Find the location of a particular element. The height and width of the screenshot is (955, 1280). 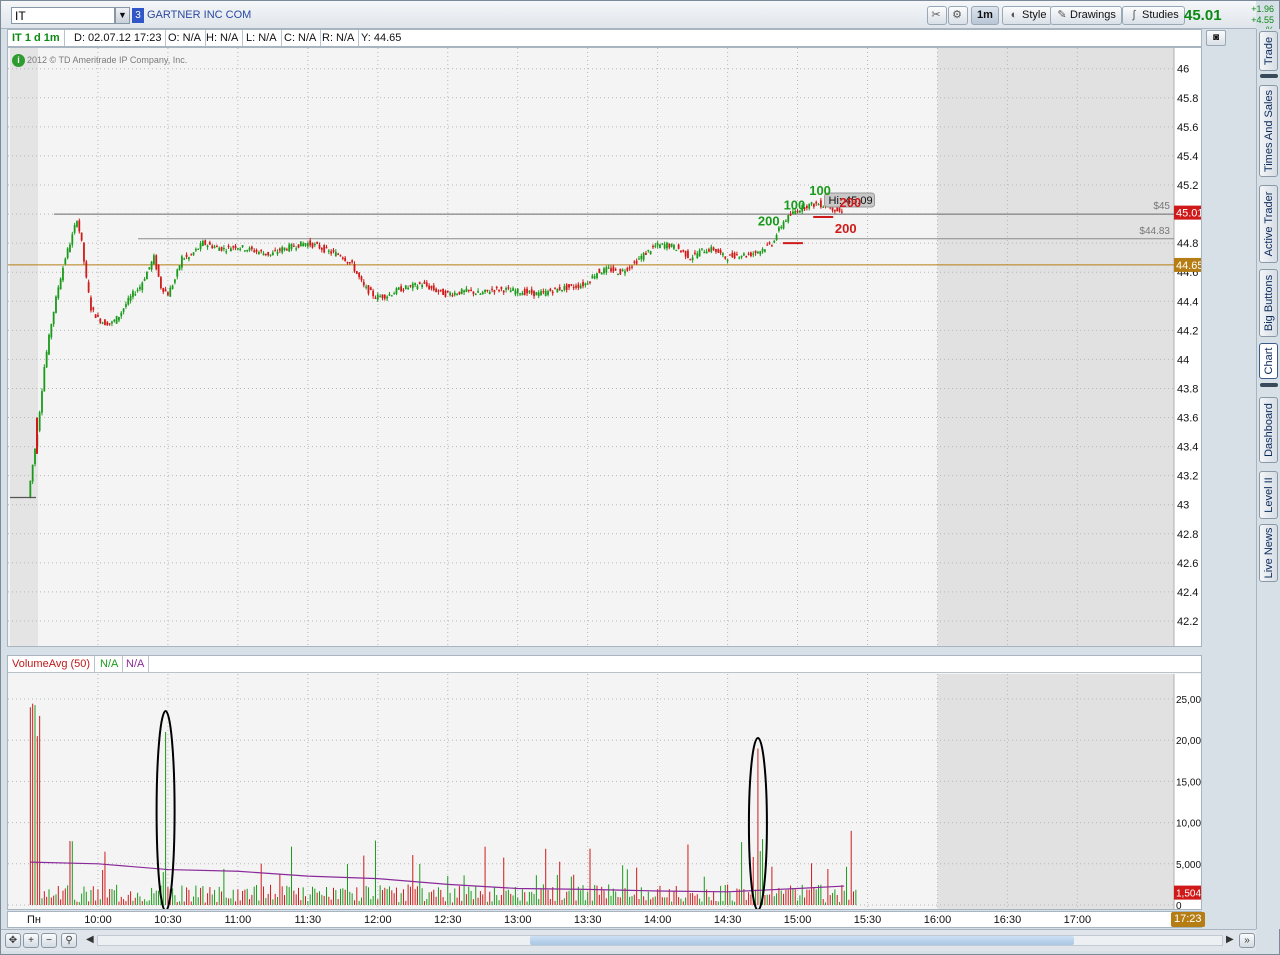

tab-level-ii: Level II is located at coordinates (1268, 495).